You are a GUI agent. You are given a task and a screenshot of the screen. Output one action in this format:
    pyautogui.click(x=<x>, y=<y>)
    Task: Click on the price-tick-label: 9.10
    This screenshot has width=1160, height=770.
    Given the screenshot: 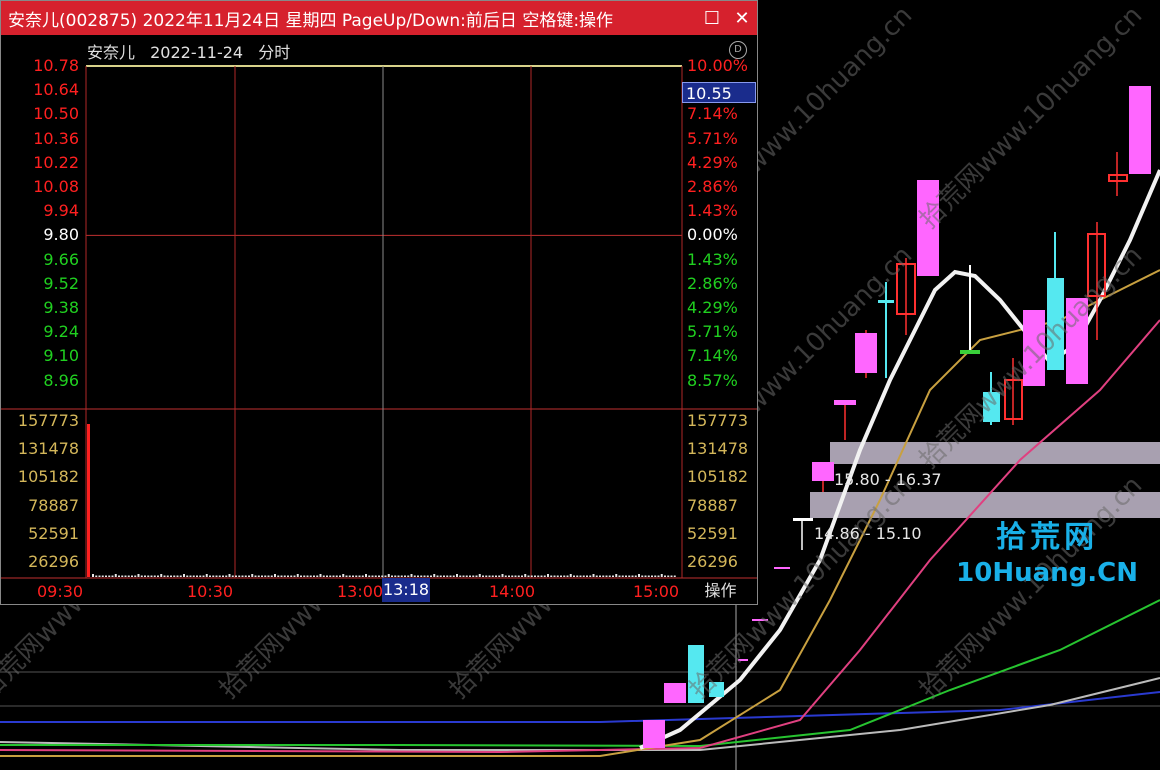 What is the action you would take?
    pyautogui.click(x=61, y=356)
    